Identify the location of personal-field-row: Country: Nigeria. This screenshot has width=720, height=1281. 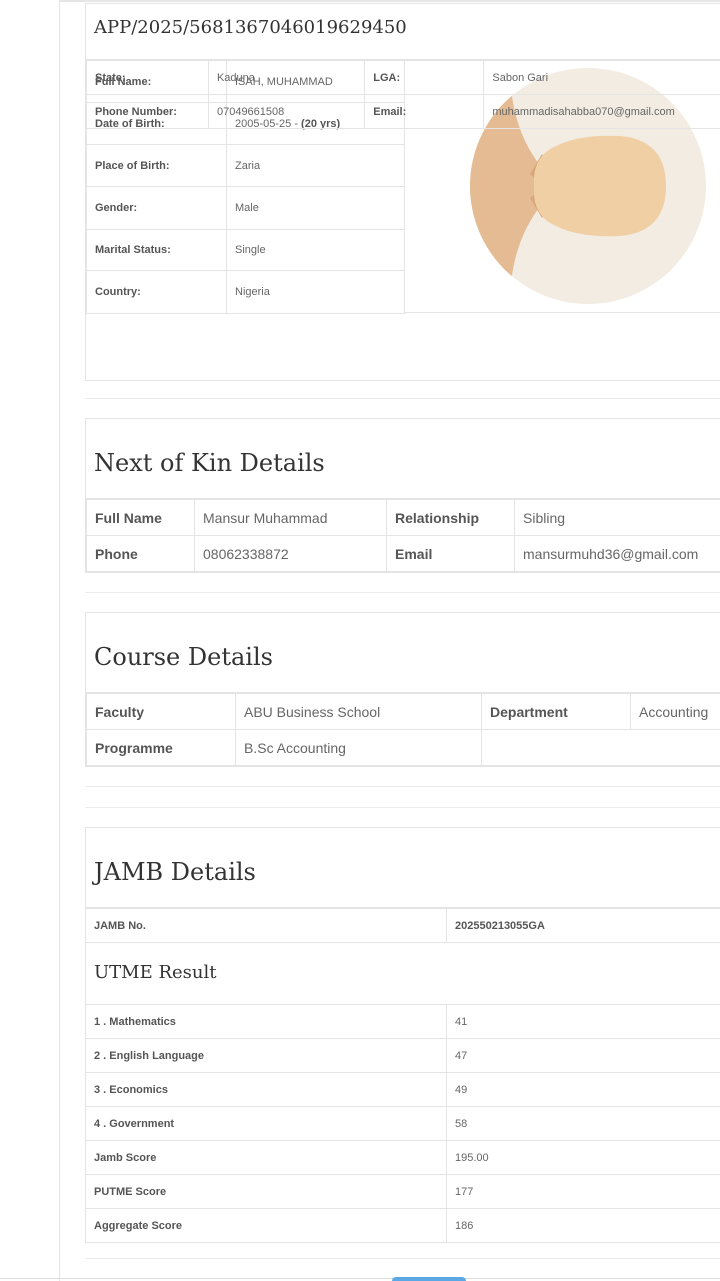
(245, 292).